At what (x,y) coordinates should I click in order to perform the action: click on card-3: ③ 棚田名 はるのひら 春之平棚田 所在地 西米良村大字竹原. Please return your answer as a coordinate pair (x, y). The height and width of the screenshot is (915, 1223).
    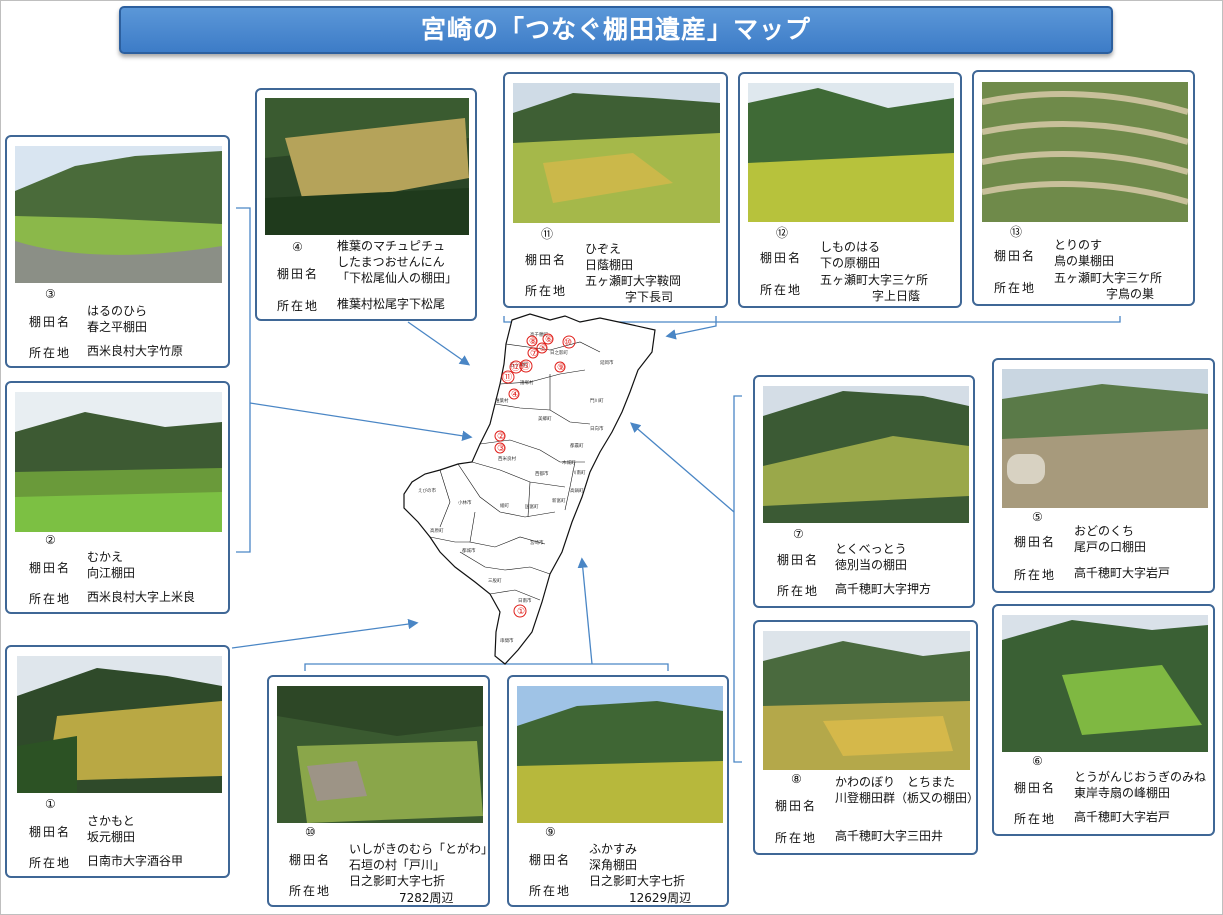
    Looking at the image, I should click on (117, 251).